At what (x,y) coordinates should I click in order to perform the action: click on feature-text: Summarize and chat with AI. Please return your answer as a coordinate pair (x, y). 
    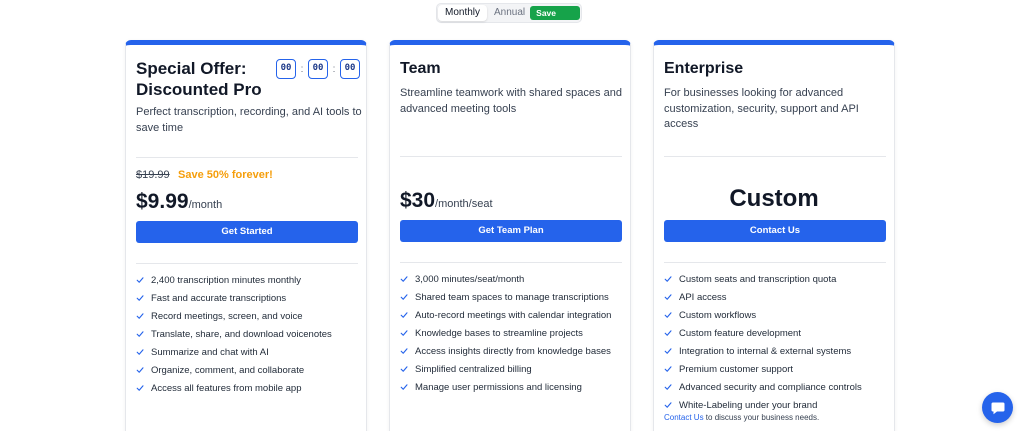
    Looking at the image, I should click on (210, 352).